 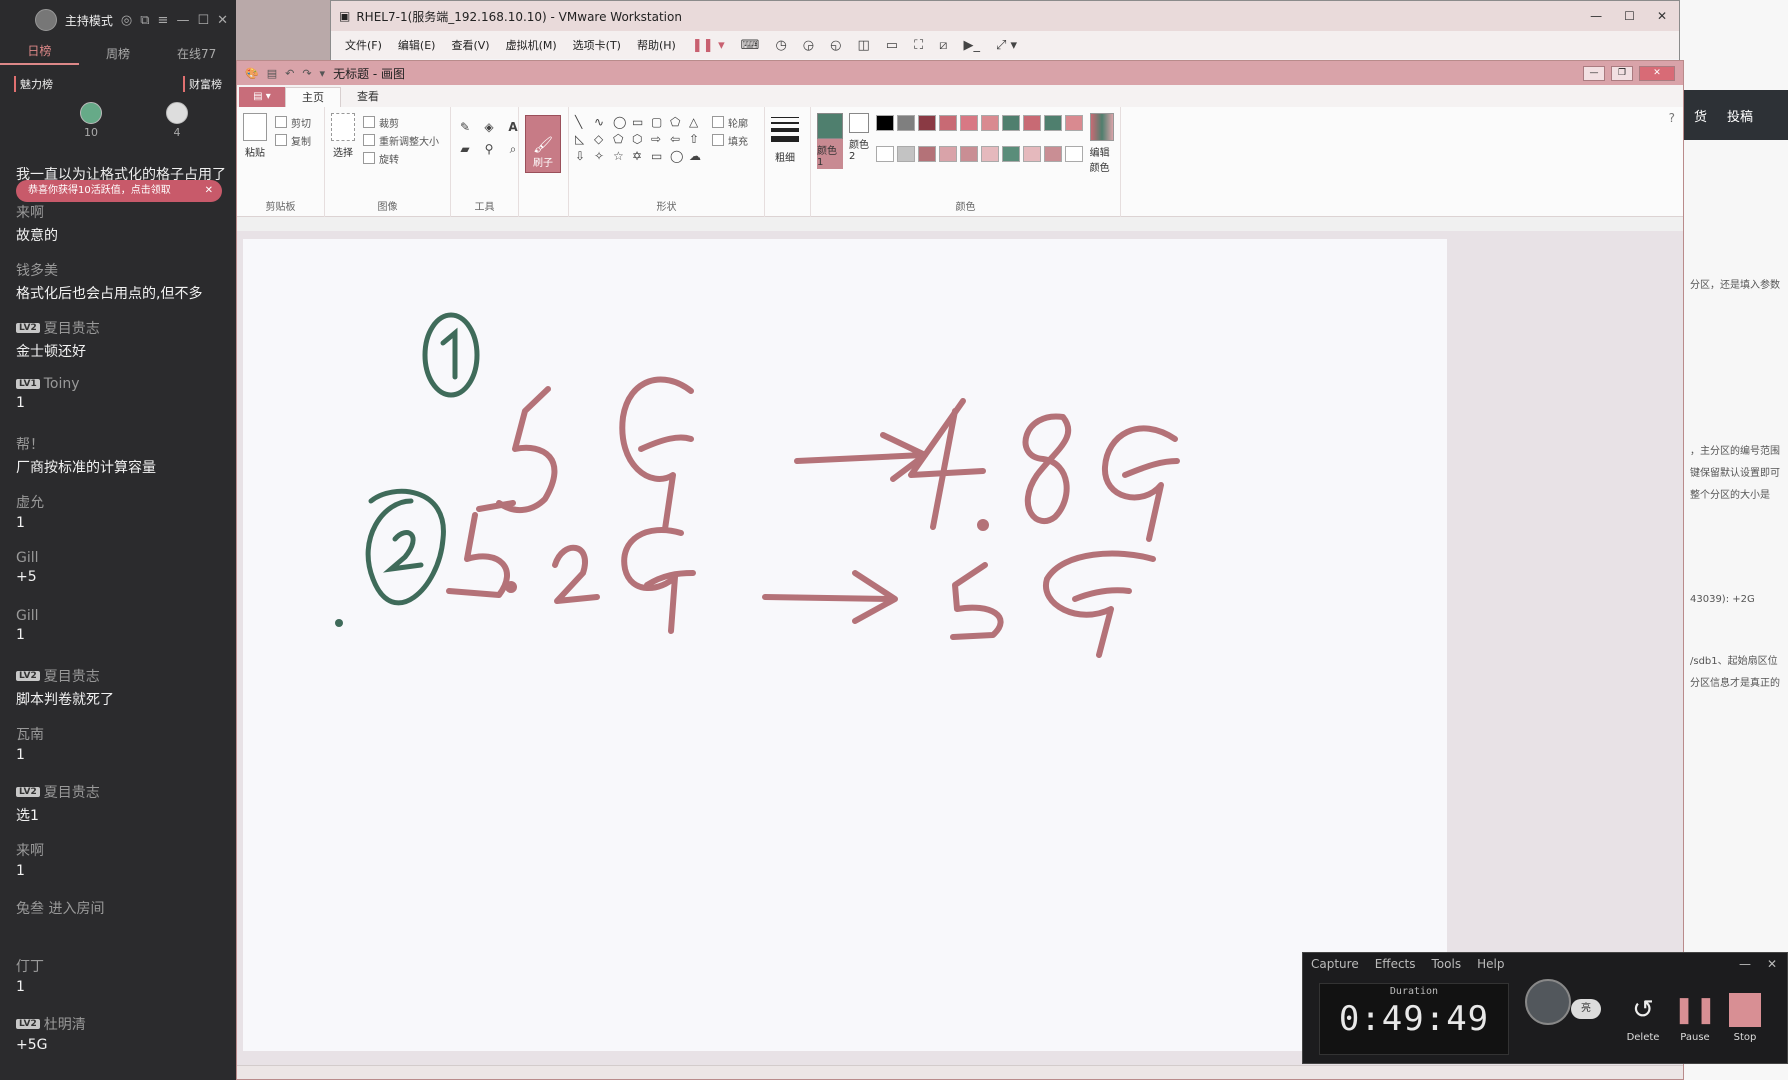 What do you see at coordinates (656, 45) in the screenshot?
I see `menu-help: 帮助(H)` at bounding box center [656, 45].